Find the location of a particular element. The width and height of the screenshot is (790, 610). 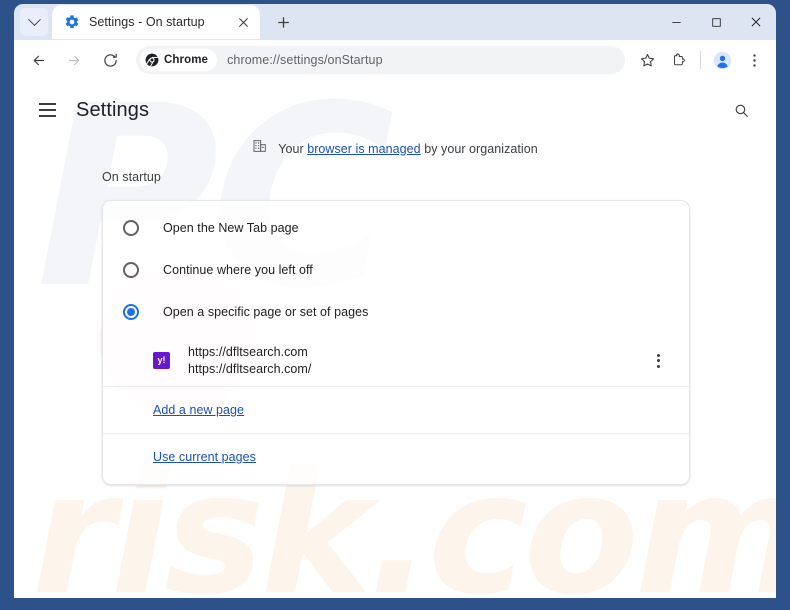

tab-strip: Settings - On startup is located at coordinates (395, 20).